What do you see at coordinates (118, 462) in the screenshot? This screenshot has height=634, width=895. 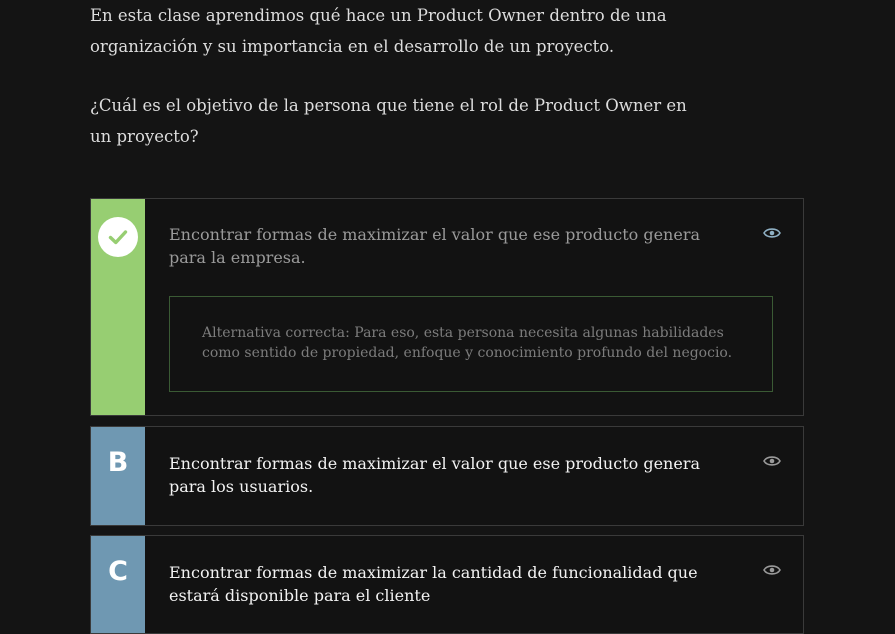 I see `option-b-letter: B` at bounding box center [118, 462].